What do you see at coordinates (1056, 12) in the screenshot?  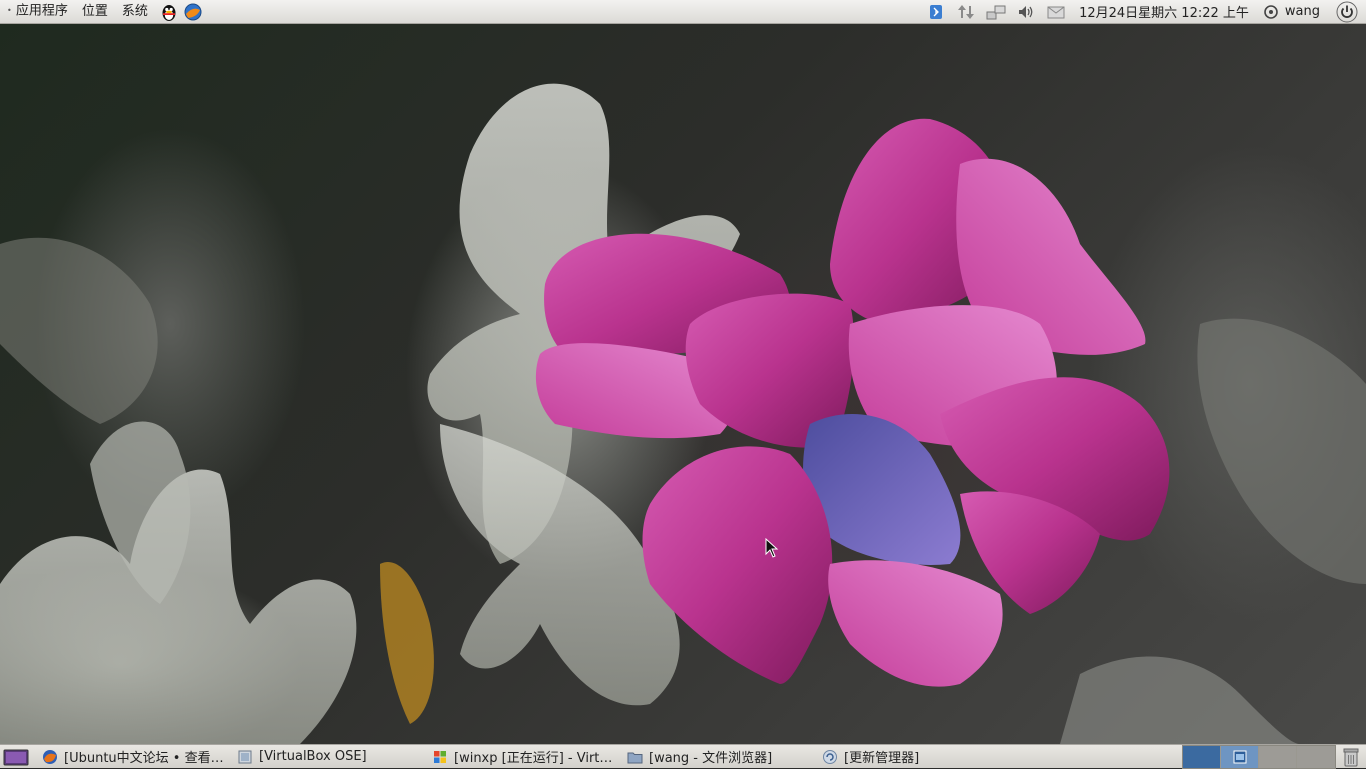 I see `mail-icon` at bounding box center [1056, 12].